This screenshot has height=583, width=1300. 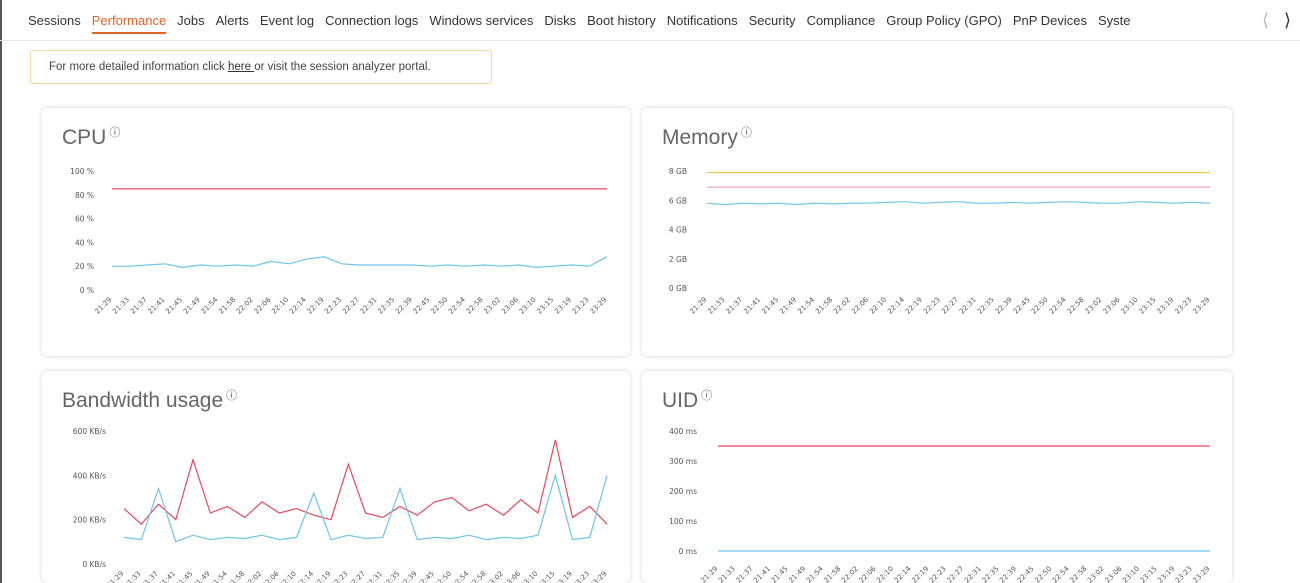 I want to click on tab-boot-history: Boot history, so click(x=621, y=22).